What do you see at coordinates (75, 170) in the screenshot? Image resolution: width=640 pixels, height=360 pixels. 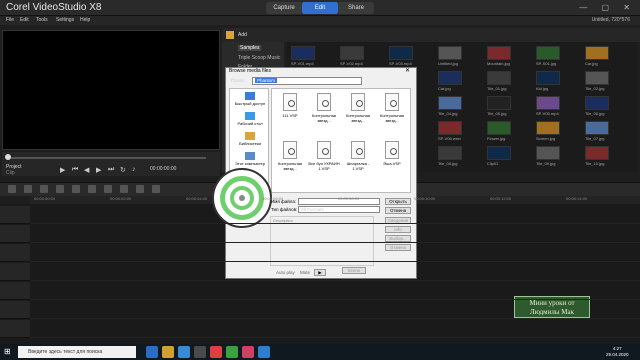 I see `home-icon: ⏮` at bounding box center [75, 170].